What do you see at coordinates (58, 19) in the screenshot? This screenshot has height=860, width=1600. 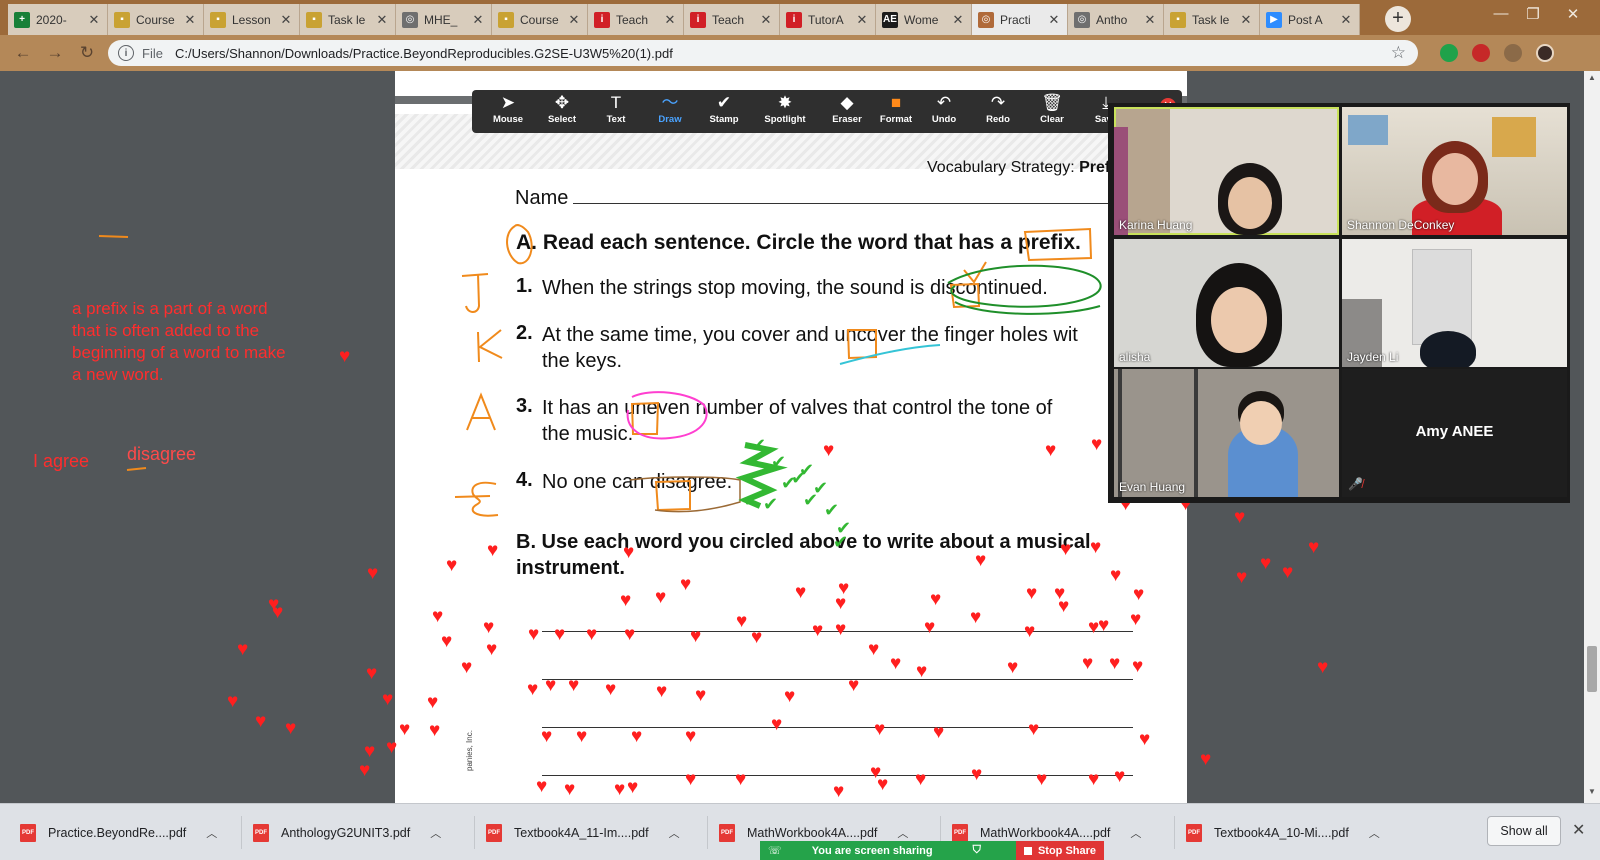 I see `browser-tab: +2020- ✕` at bounding box center [58, 19].